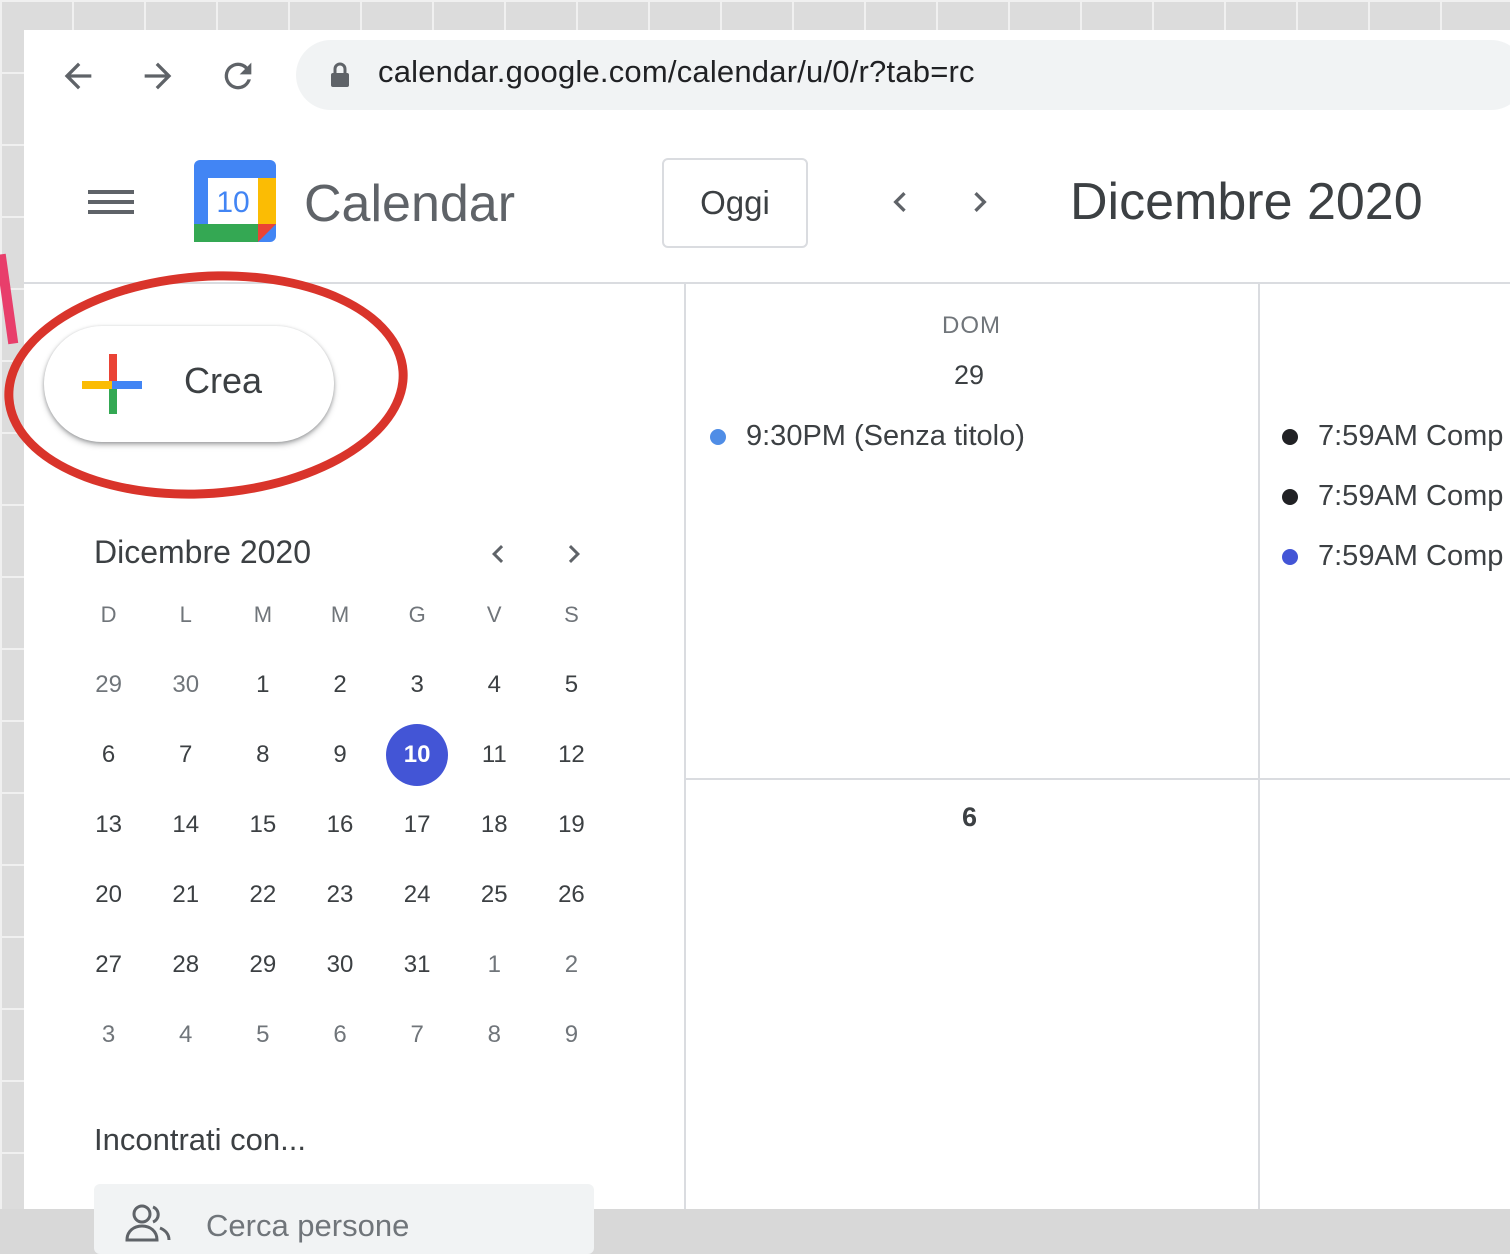 The width and height of the screenshot is (1510, 1254). I want to click on create-button: Crea, so click(189, 384).